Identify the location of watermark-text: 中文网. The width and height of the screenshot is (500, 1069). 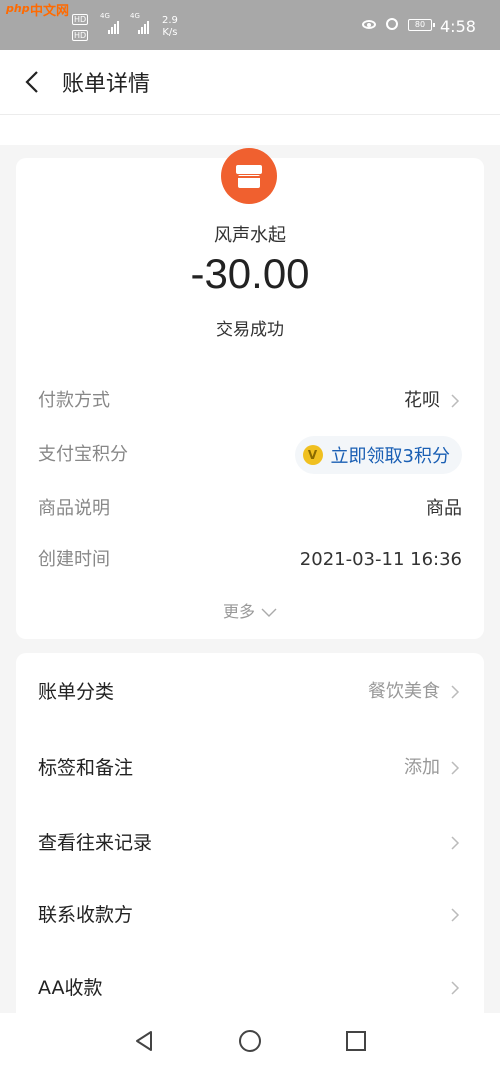
(50, 11).